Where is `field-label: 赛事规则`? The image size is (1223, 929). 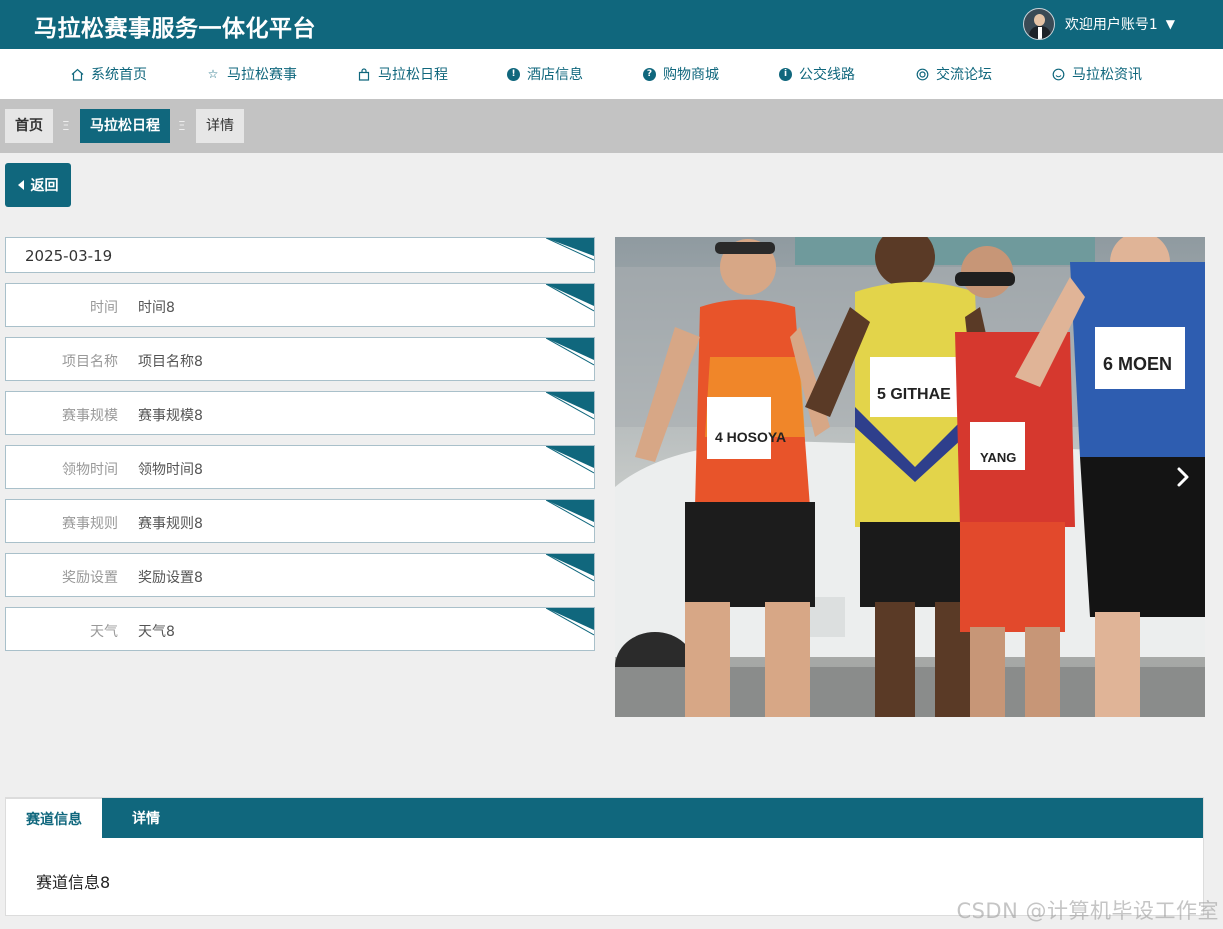
field-label: 赛事规则 is located at coordinates (90, 524).